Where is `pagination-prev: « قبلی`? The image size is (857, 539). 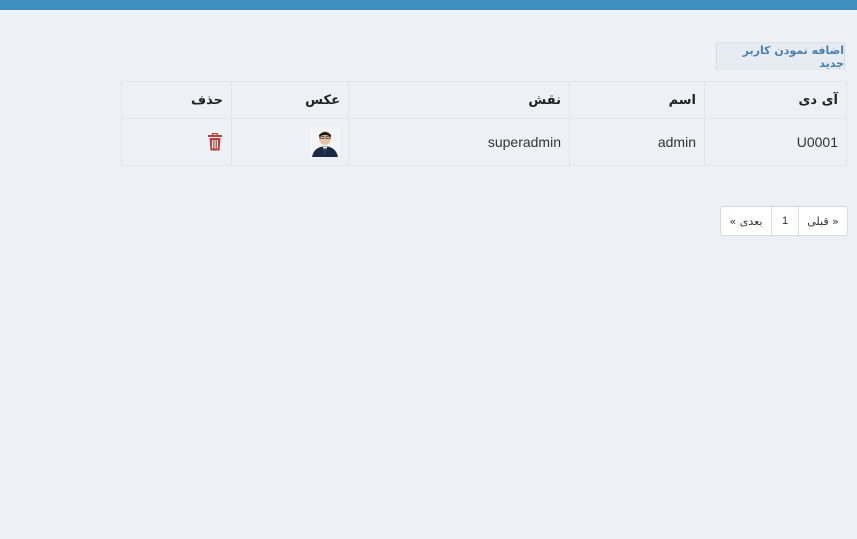 pagination-prev: « قبلی is located at coordinates (822, 221).